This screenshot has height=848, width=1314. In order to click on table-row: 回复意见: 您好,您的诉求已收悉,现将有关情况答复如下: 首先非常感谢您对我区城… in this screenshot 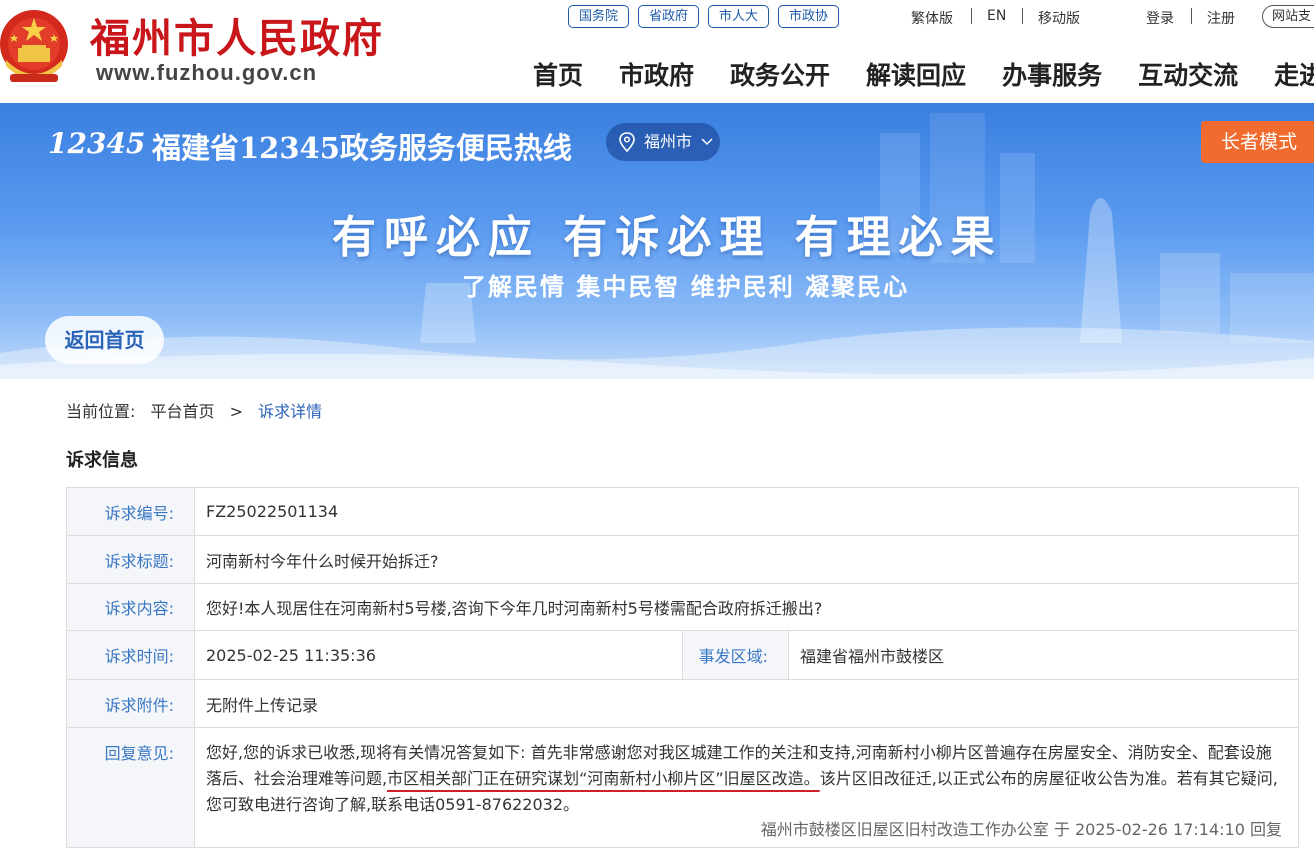, I will do `click(682, 787)`.